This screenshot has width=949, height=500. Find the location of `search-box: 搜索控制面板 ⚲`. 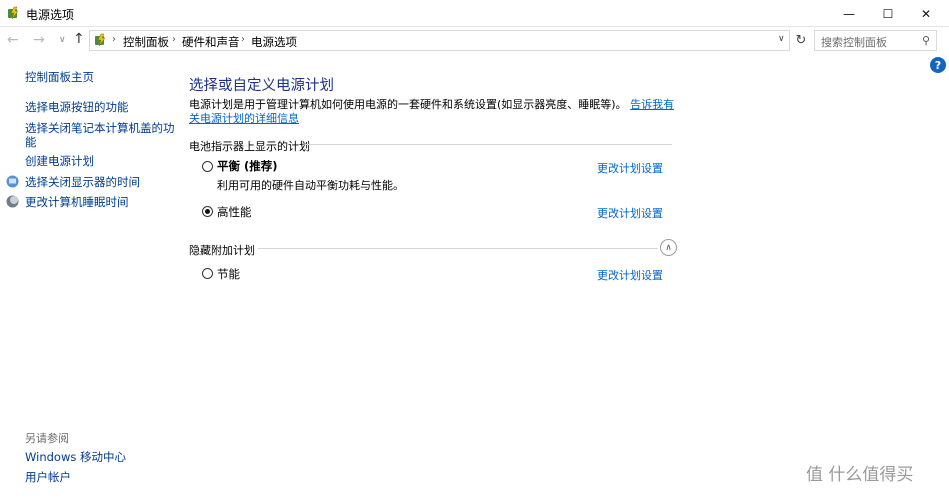

search-box: 搜索控制面板 ⚲ is located at coordinates (875, 40).